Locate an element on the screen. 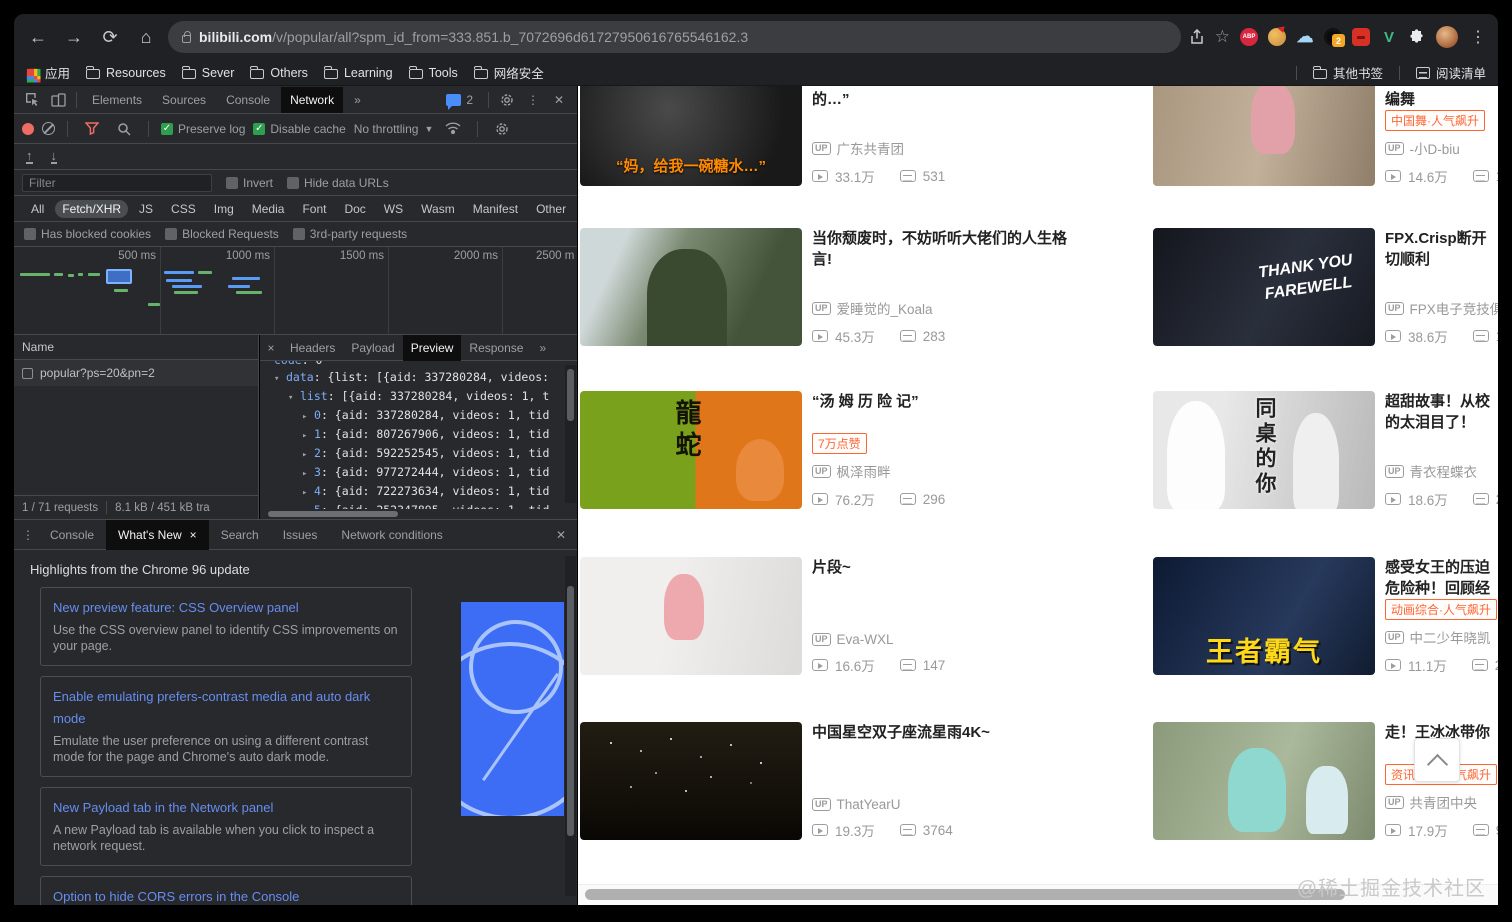 This screenshot has height=922, width=1512. reading-list: 阅读清单 is located at coordinates (1450, 72).